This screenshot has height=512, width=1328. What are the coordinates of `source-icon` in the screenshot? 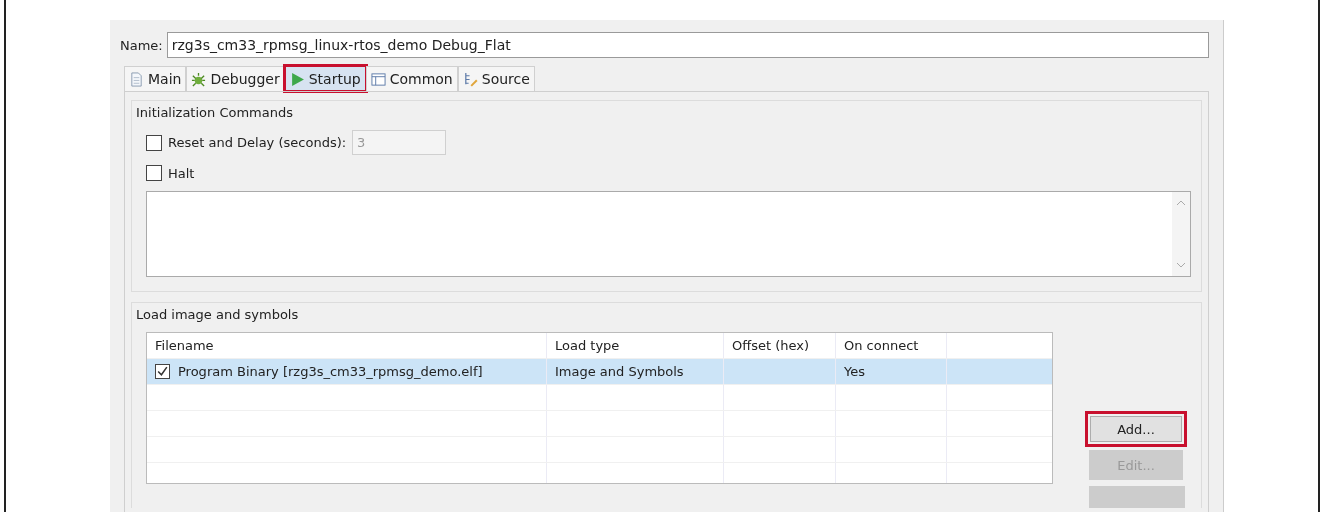 It's located at (470, 79).